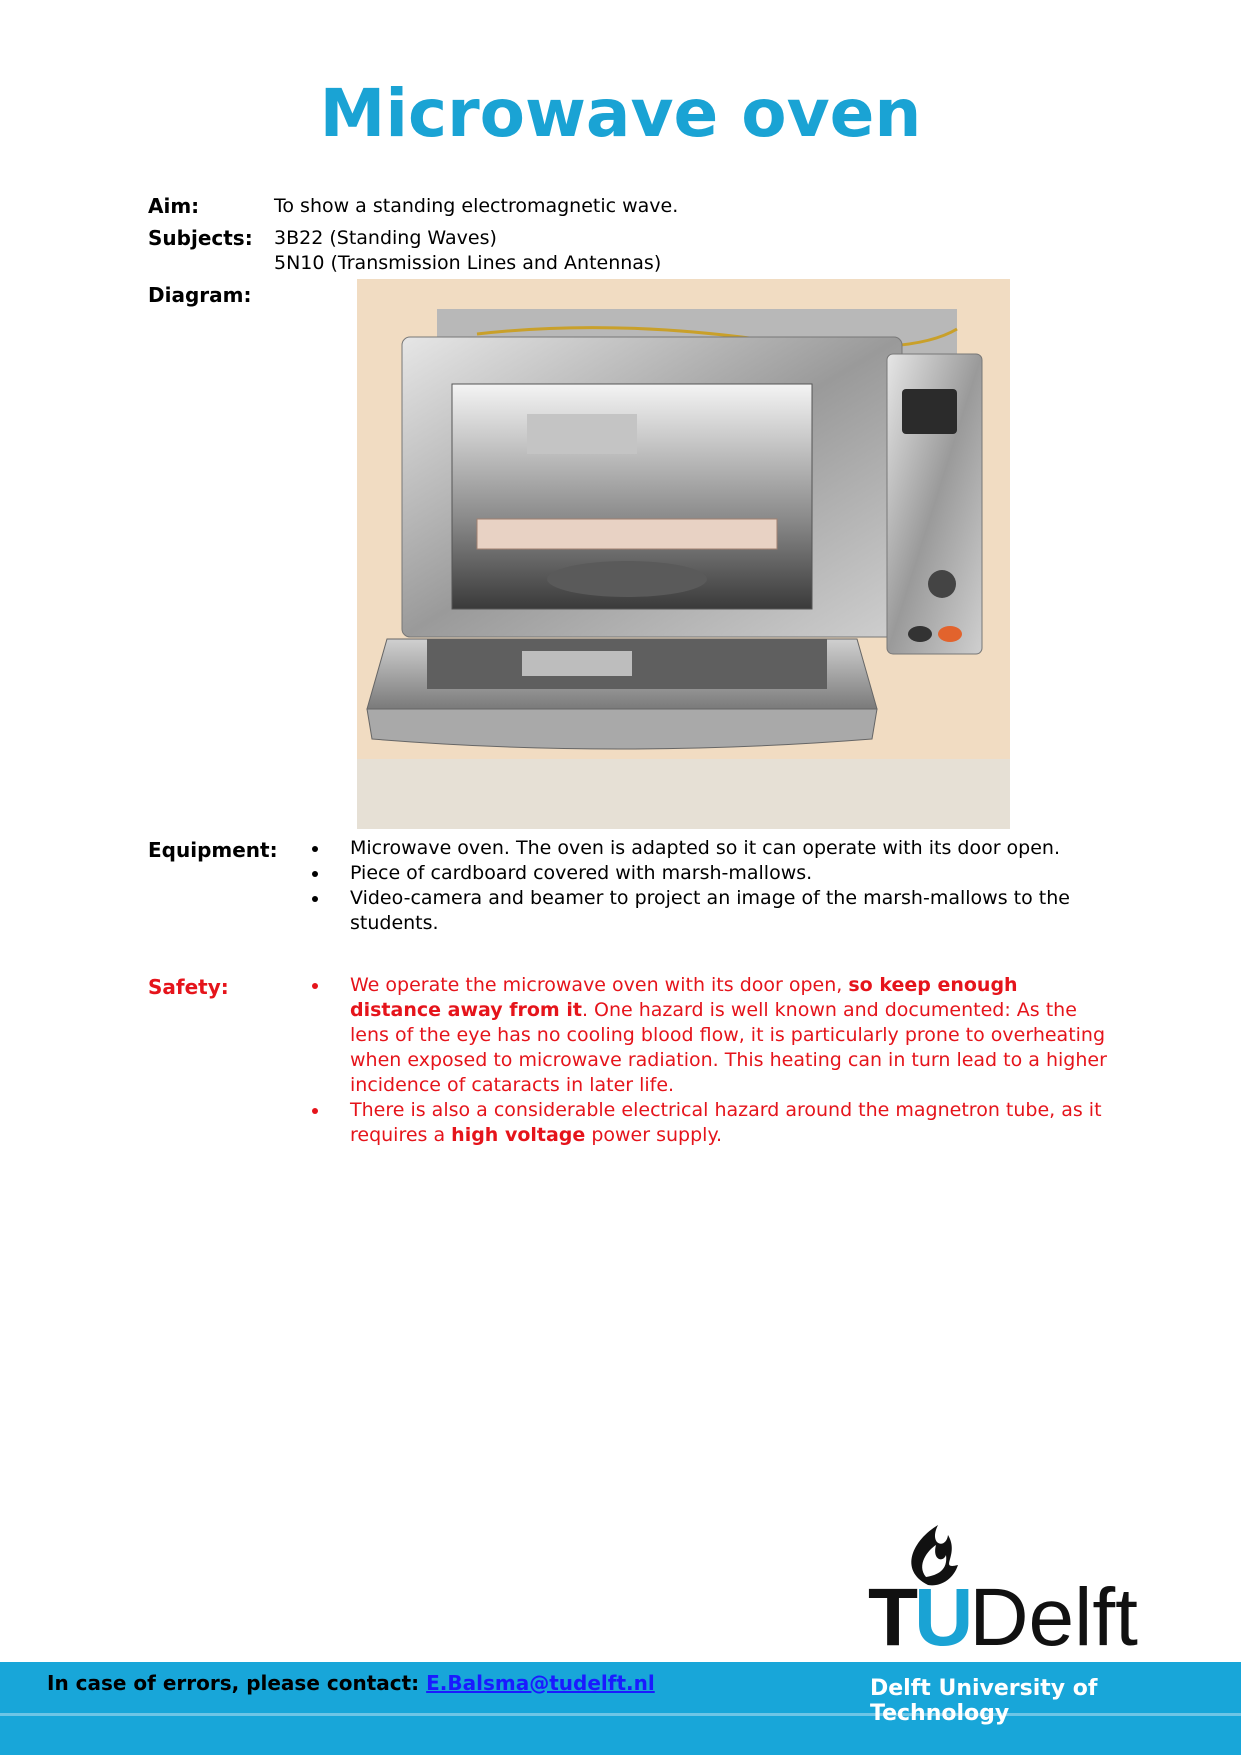  What do you see at coordinates (620, 113) in the screenshot?
I see `page-title: Microwave oven` at bounding box center [620, 113].